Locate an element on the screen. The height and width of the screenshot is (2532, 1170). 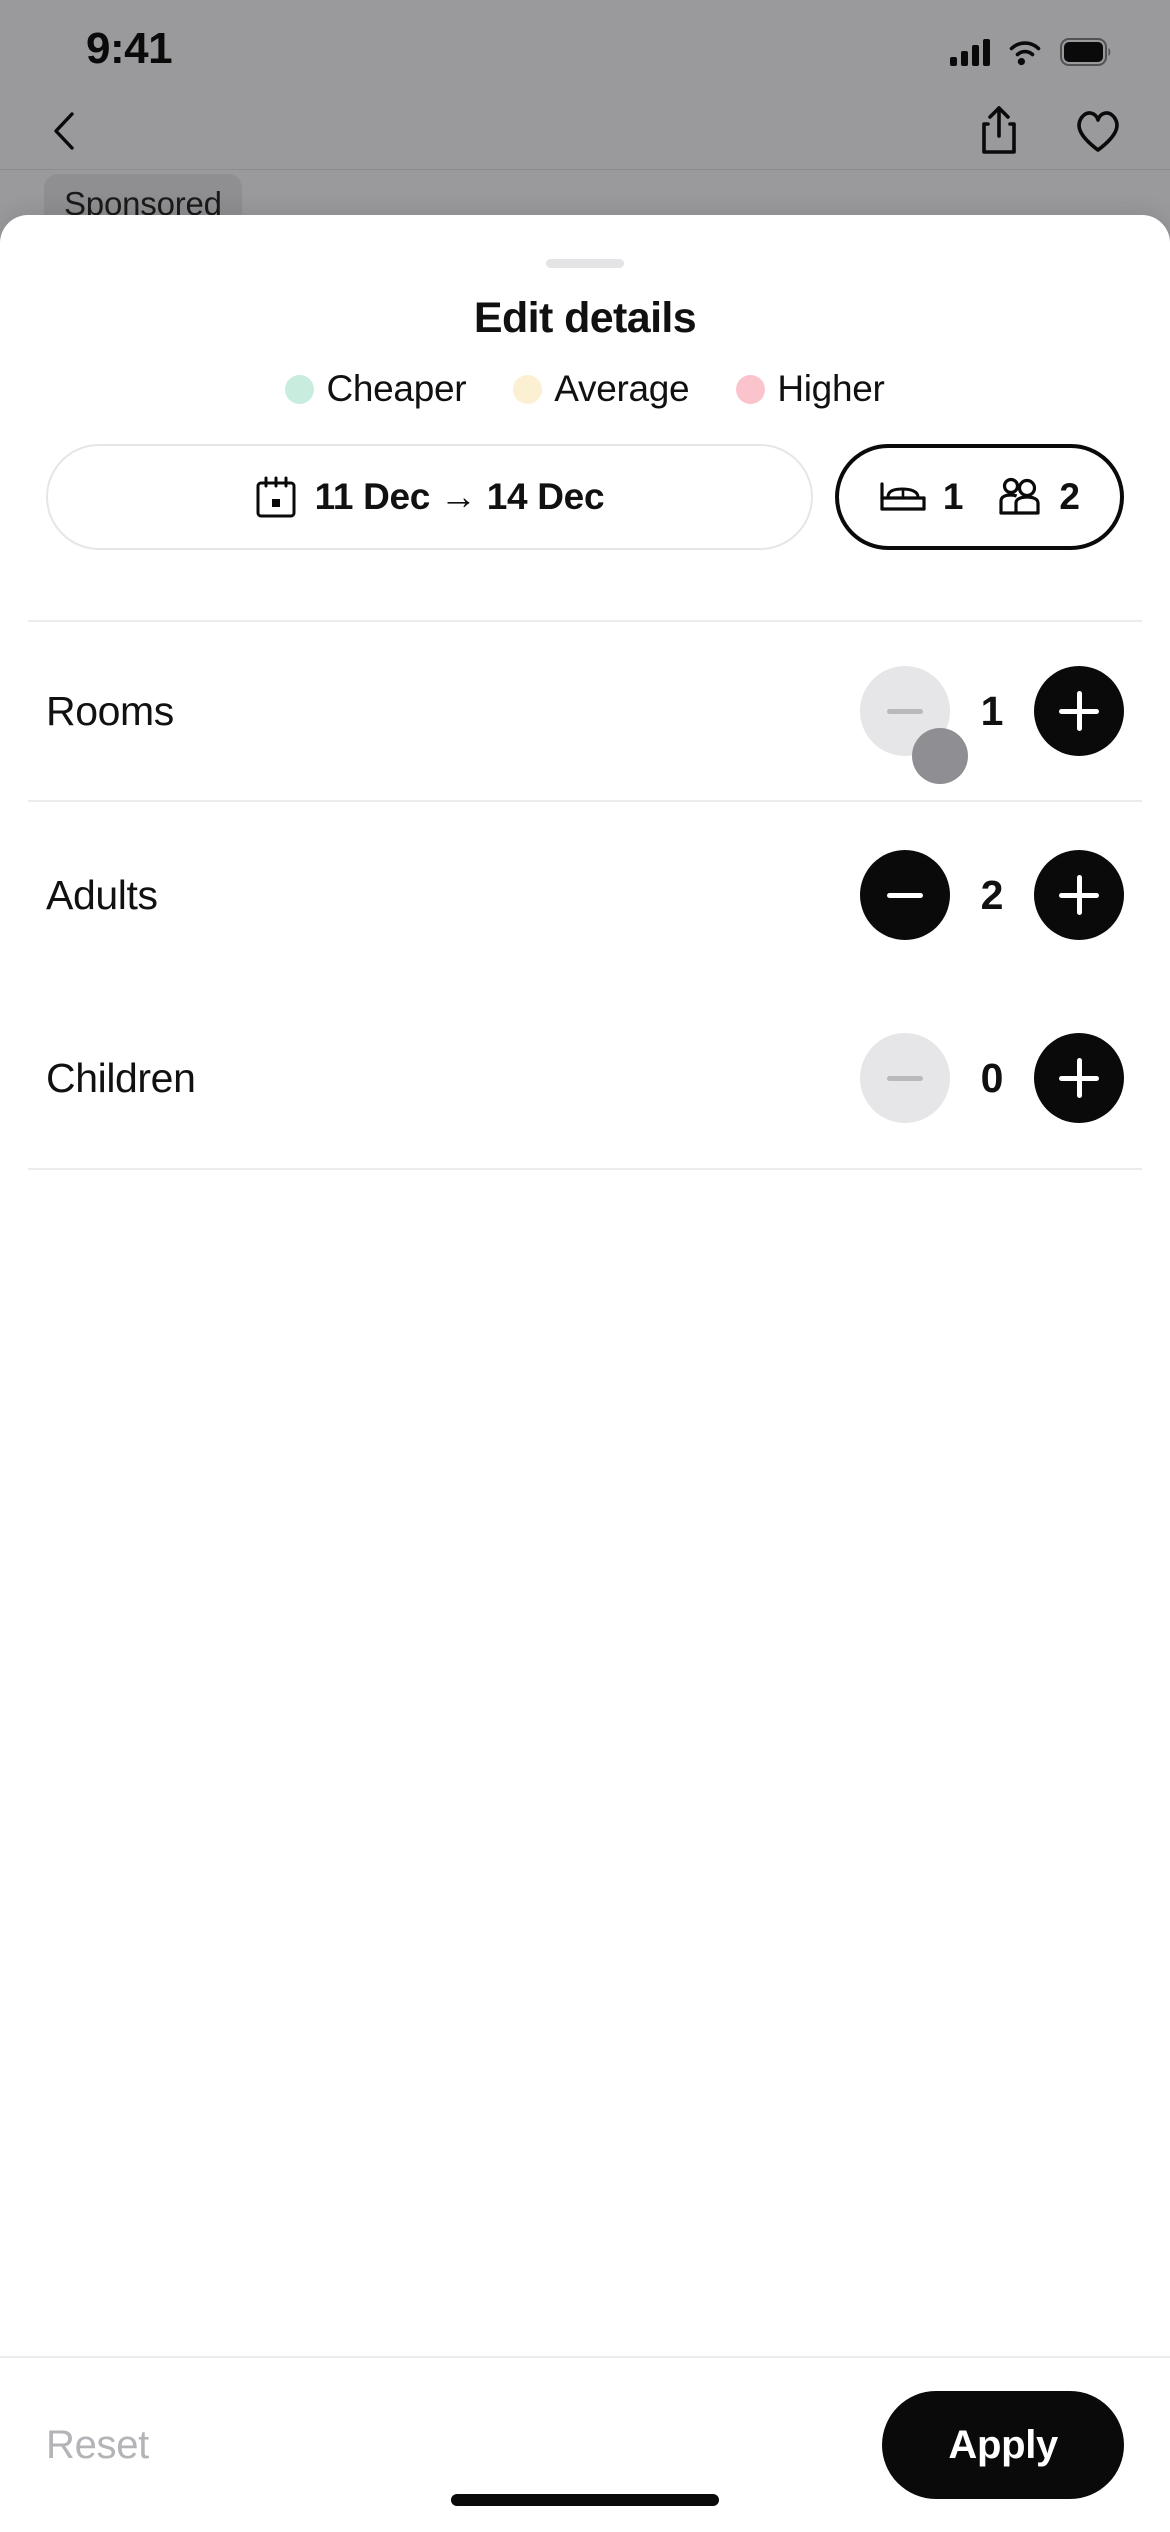
back-button is located at coordinates (66, 131).